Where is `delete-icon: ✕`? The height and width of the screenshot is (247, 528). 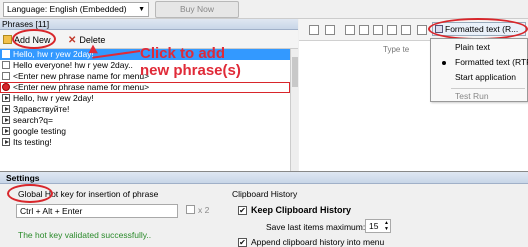
delete-icon: ✕ is located at coordinates (72, 40).